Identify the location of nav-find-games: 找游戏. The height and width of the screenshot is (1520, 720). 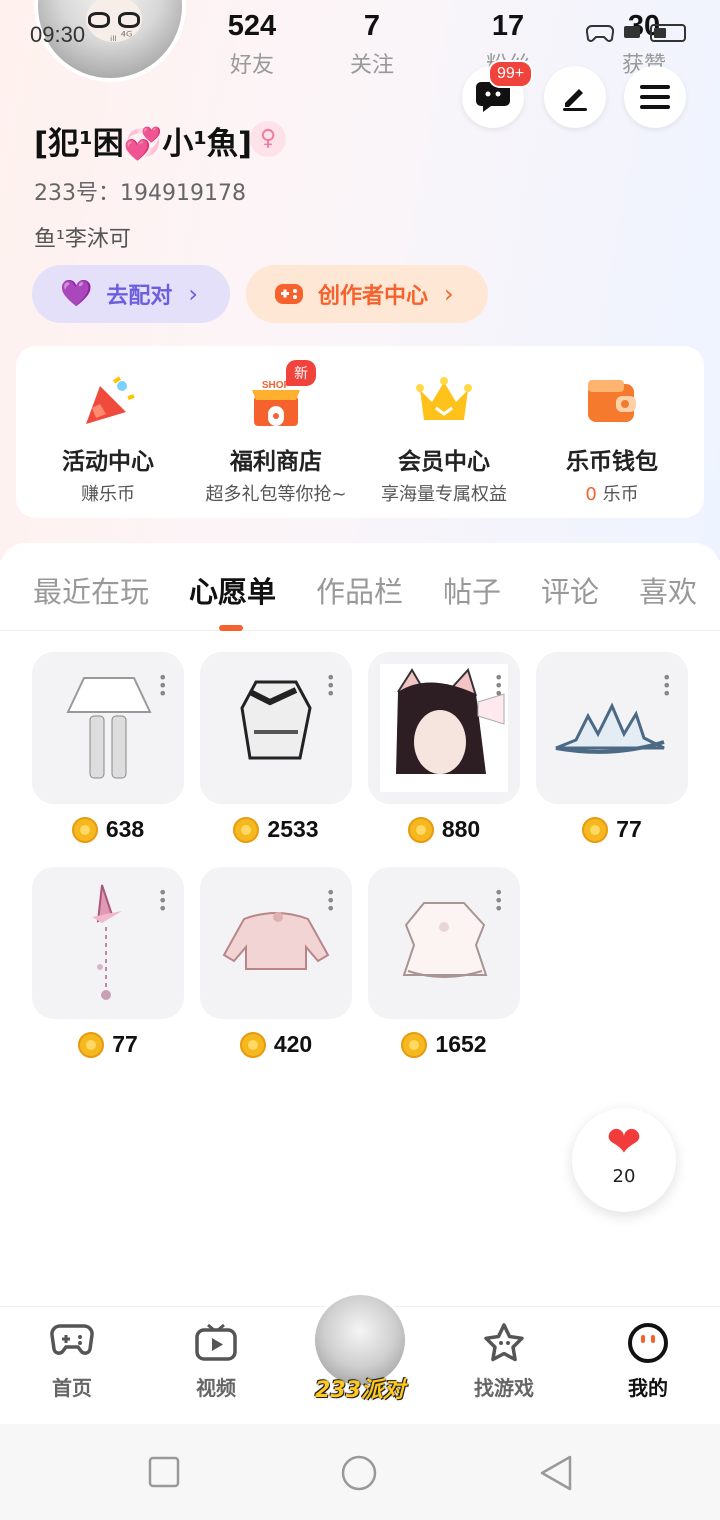
(504, 1361).